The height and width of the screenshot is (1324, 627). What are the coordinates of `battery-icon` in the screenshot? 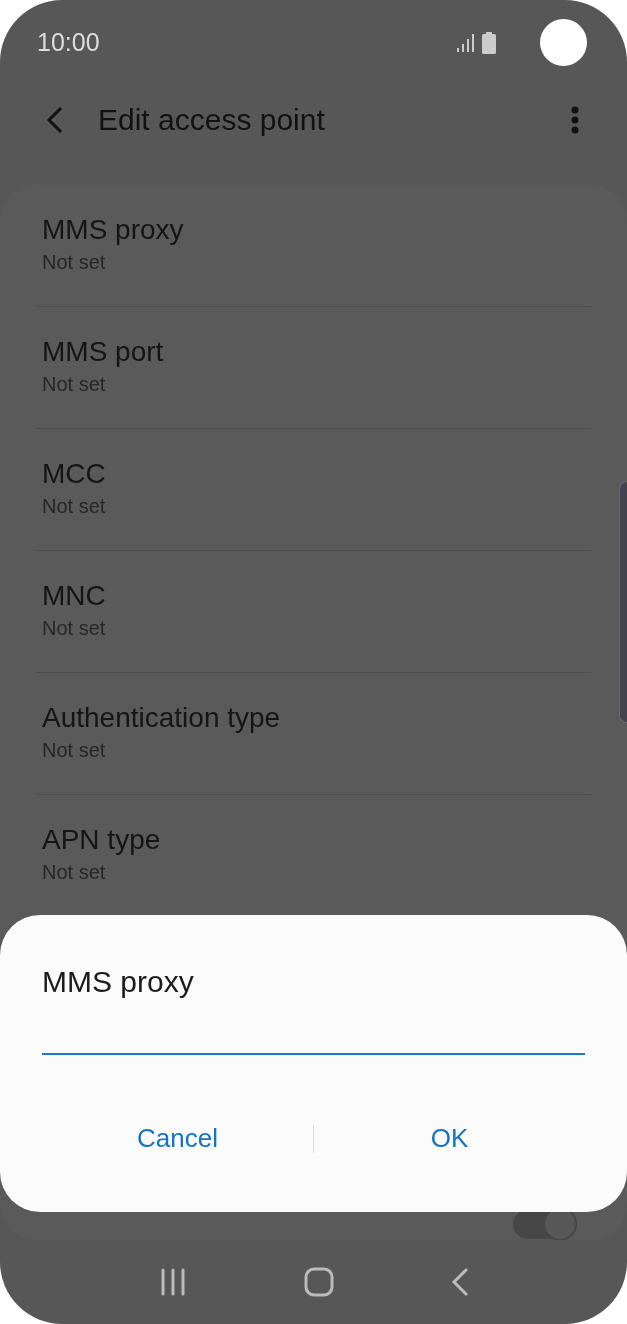 It's located at (489, 42).